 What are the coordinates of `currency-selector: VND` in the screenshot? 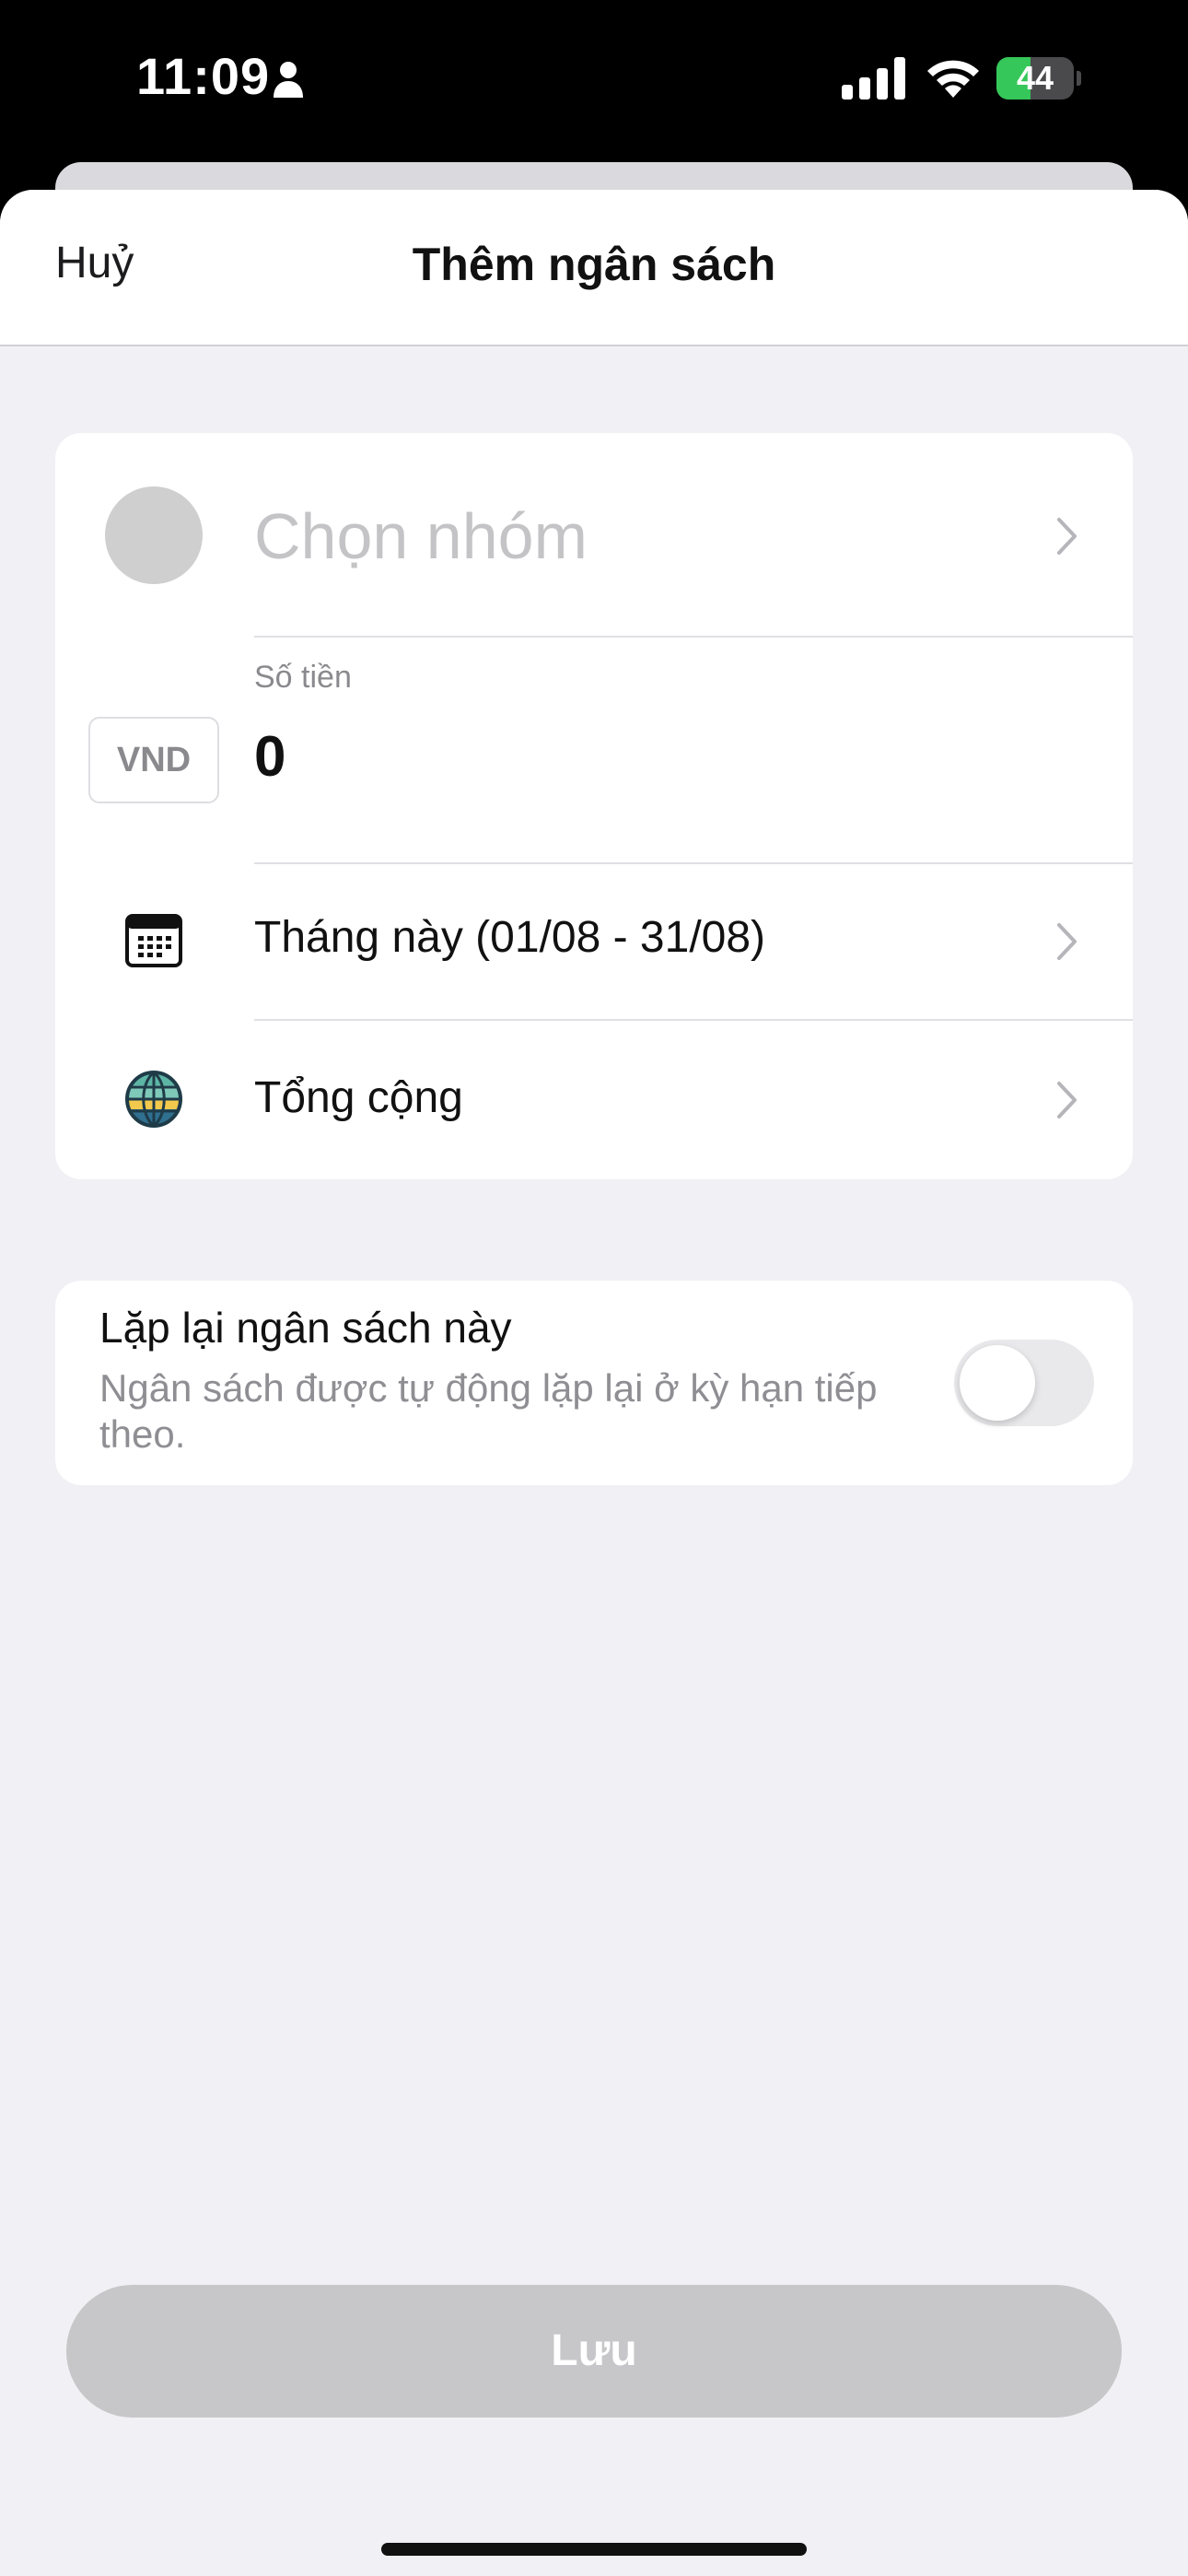 It's located at (153, 760).